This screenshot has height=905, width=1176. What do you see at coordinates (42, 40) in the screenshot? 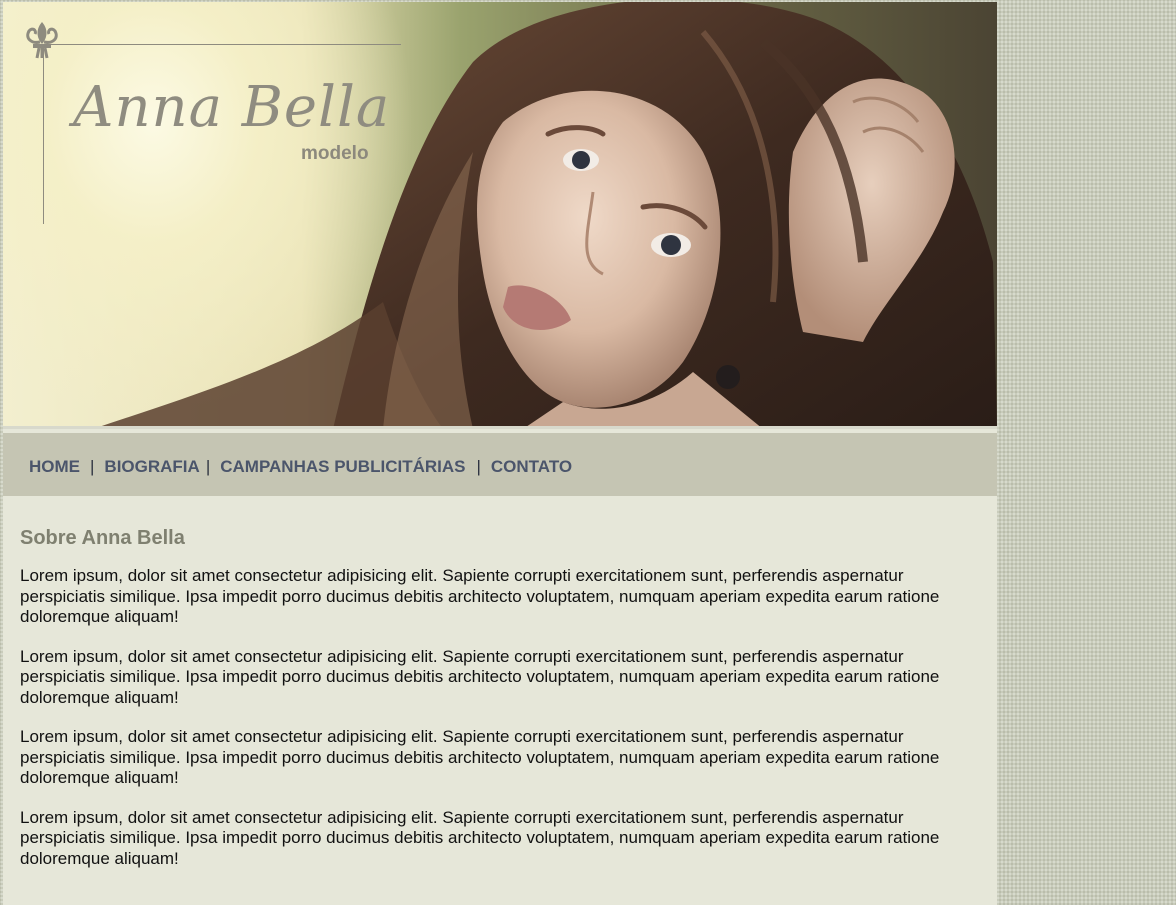
I see `fleur-de-lis-icon` at bounding box center [42, 40].